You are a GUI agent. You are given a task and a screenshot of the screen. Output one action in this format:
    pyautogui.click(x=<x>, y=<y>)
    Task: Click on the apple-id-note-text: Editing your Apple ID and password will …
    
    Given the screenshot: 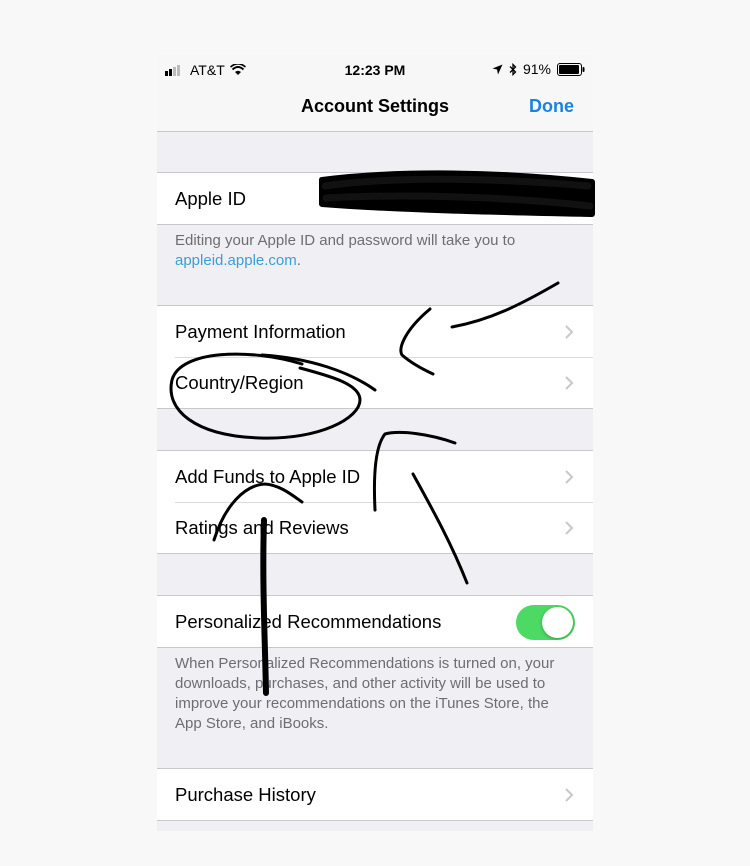 What is the action you would take?
    pyautogui.click(x=345, y=240)
    